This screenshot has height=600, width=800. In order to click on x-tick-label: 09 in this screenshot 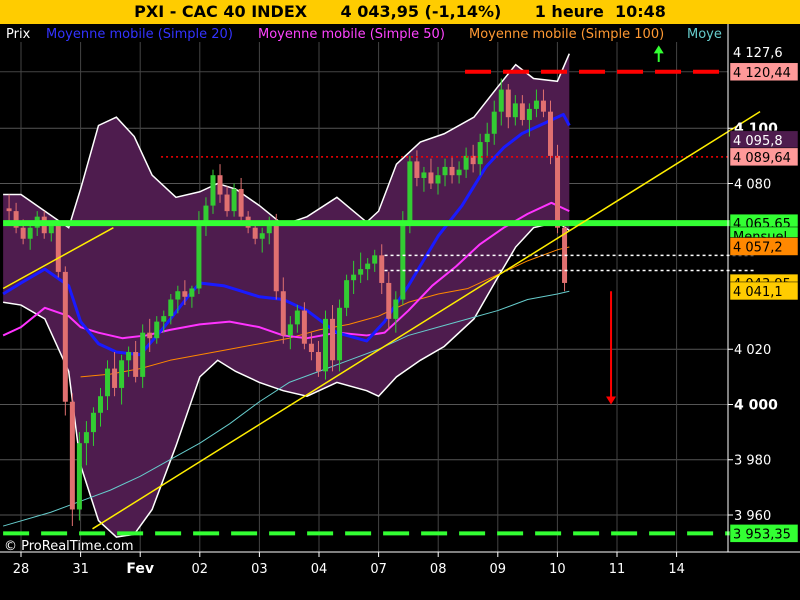, I will do `click(498, 569)`.